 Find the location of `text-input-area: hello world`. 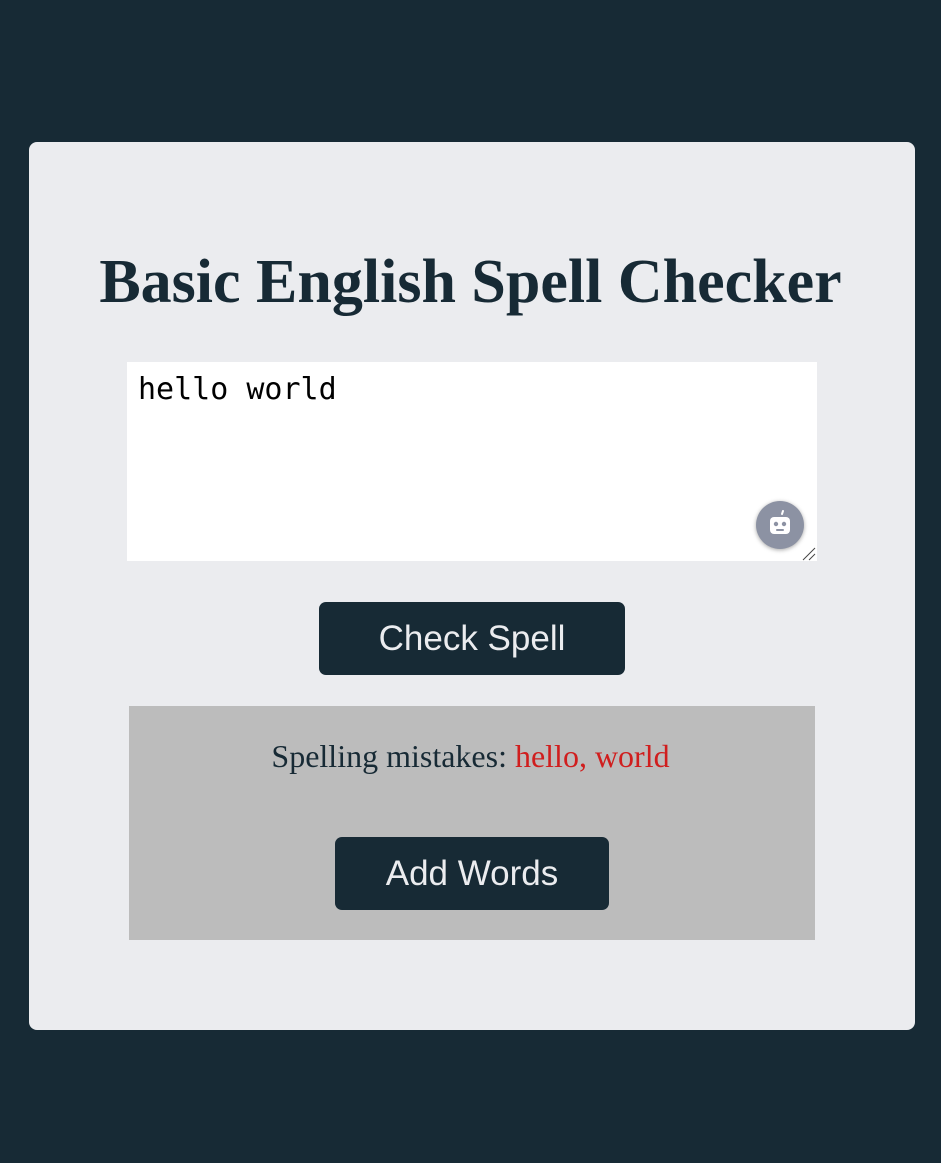

text-input-area: hello world is located at coordinates (472, 461).